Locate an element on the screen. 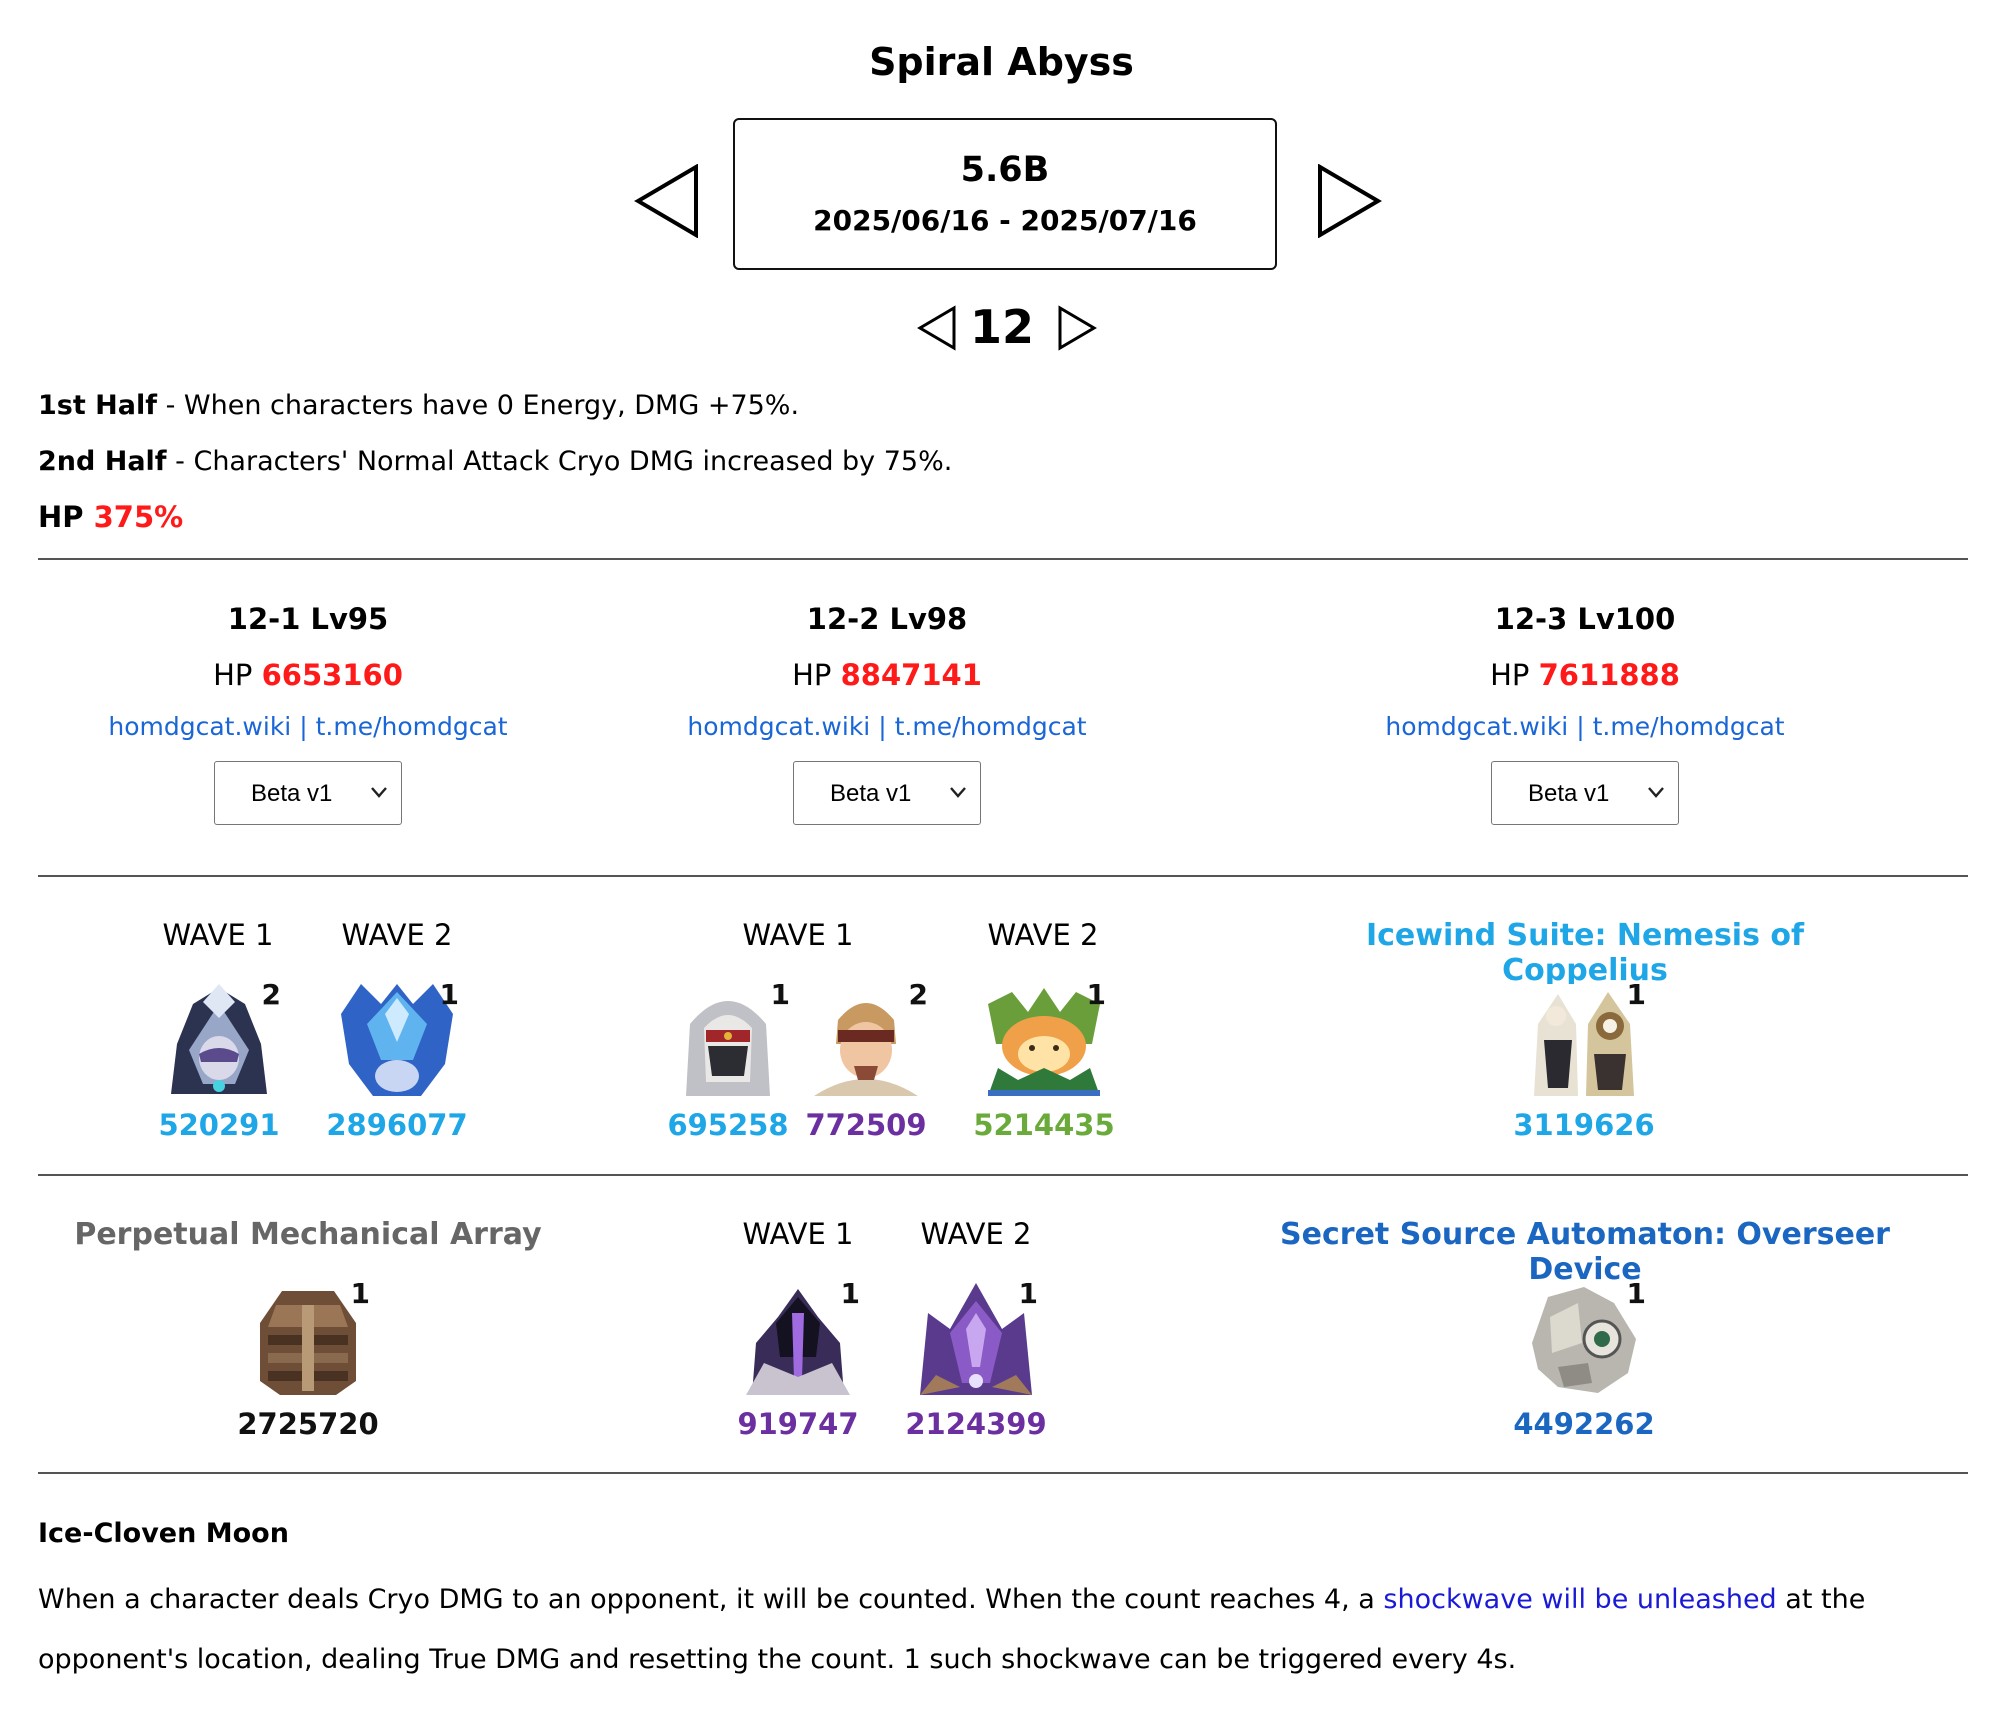 The height and width of the screenshot is (1725, 2003). enemy-card: 2 520291 is located at coordinates (219, 1060).